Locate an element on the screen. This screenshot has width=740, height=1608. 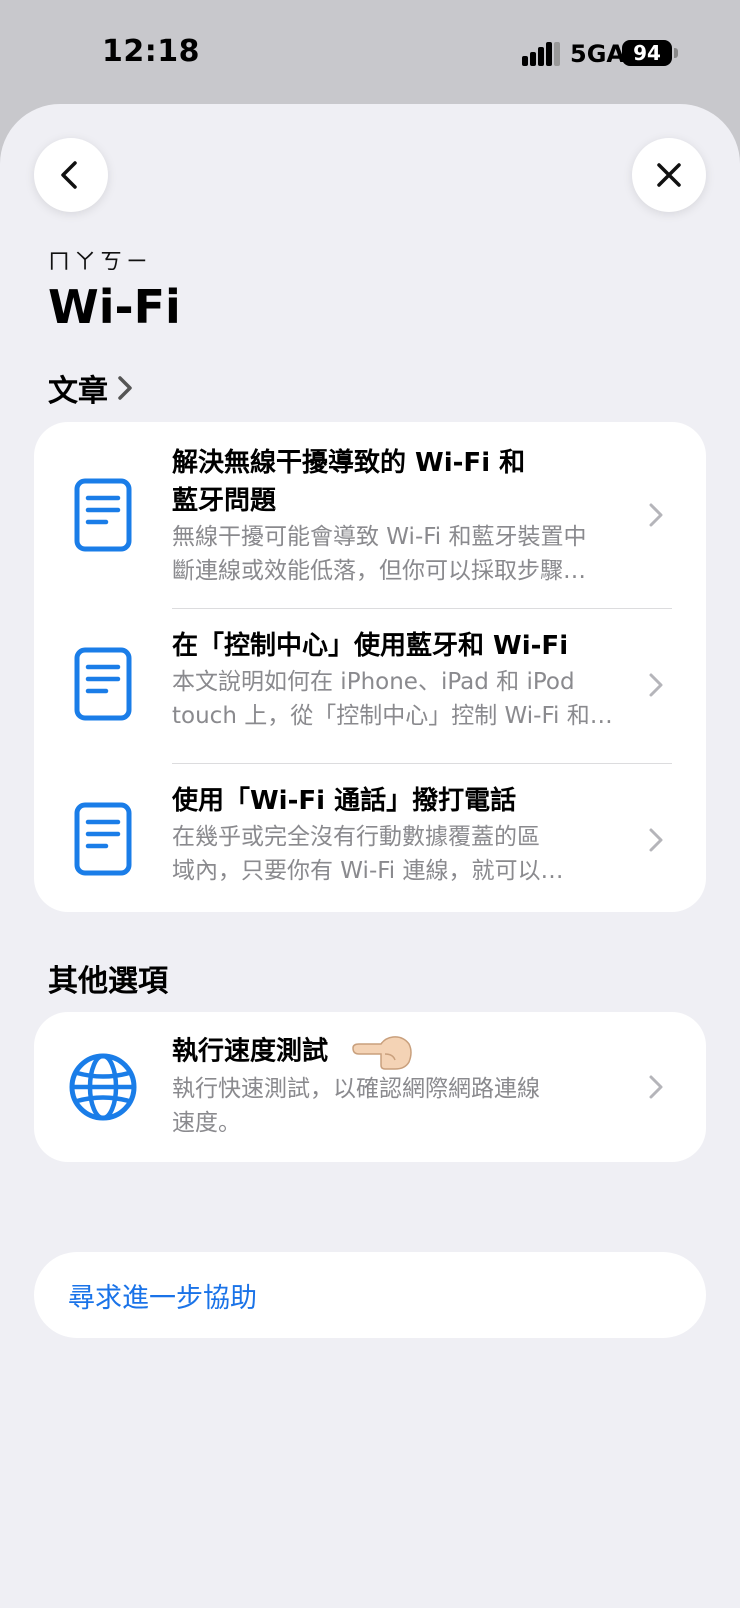
speed-test-title-label: 執行速度測試 is located at coordinates (250, 1051).